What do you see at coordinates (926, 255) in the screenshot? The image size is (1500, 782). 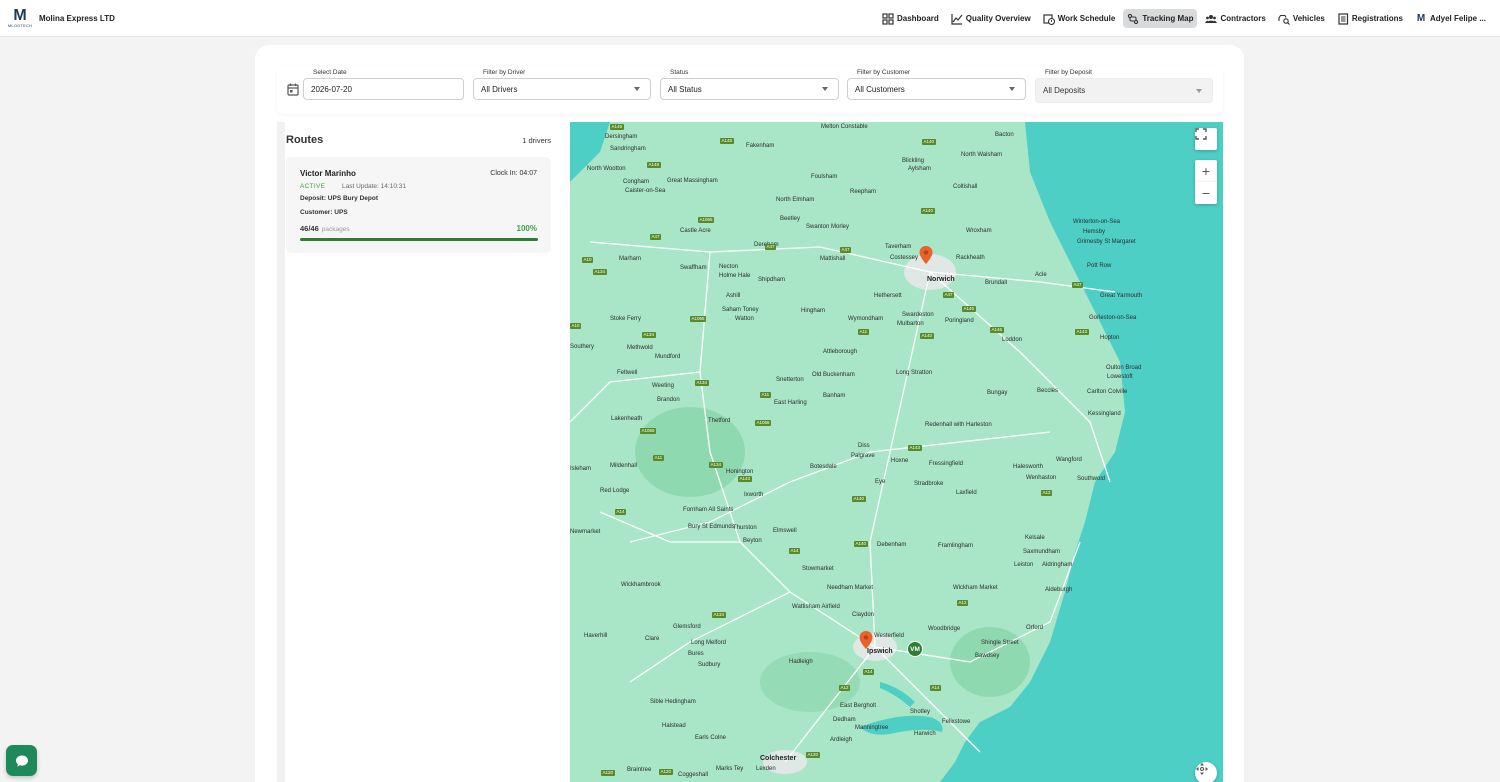 I see `stop-pin-norwich` at bounding box center [926, 255].